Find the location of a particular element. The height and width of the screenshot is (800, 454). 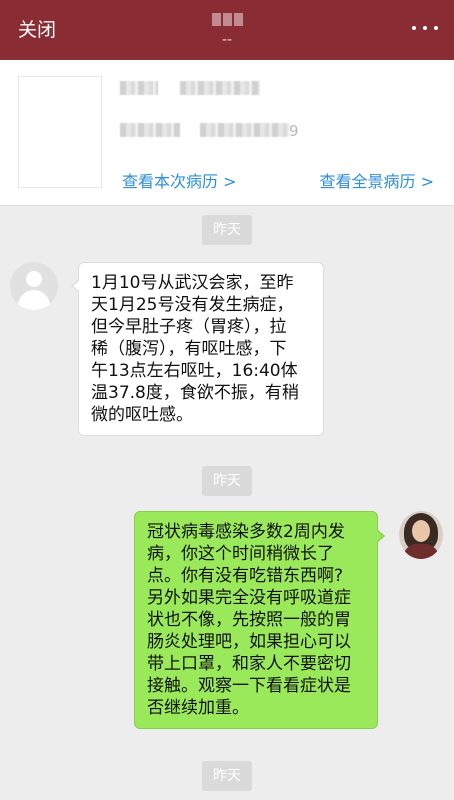

redacted-tail-digit: 9 is located at coordinates (294, 131).